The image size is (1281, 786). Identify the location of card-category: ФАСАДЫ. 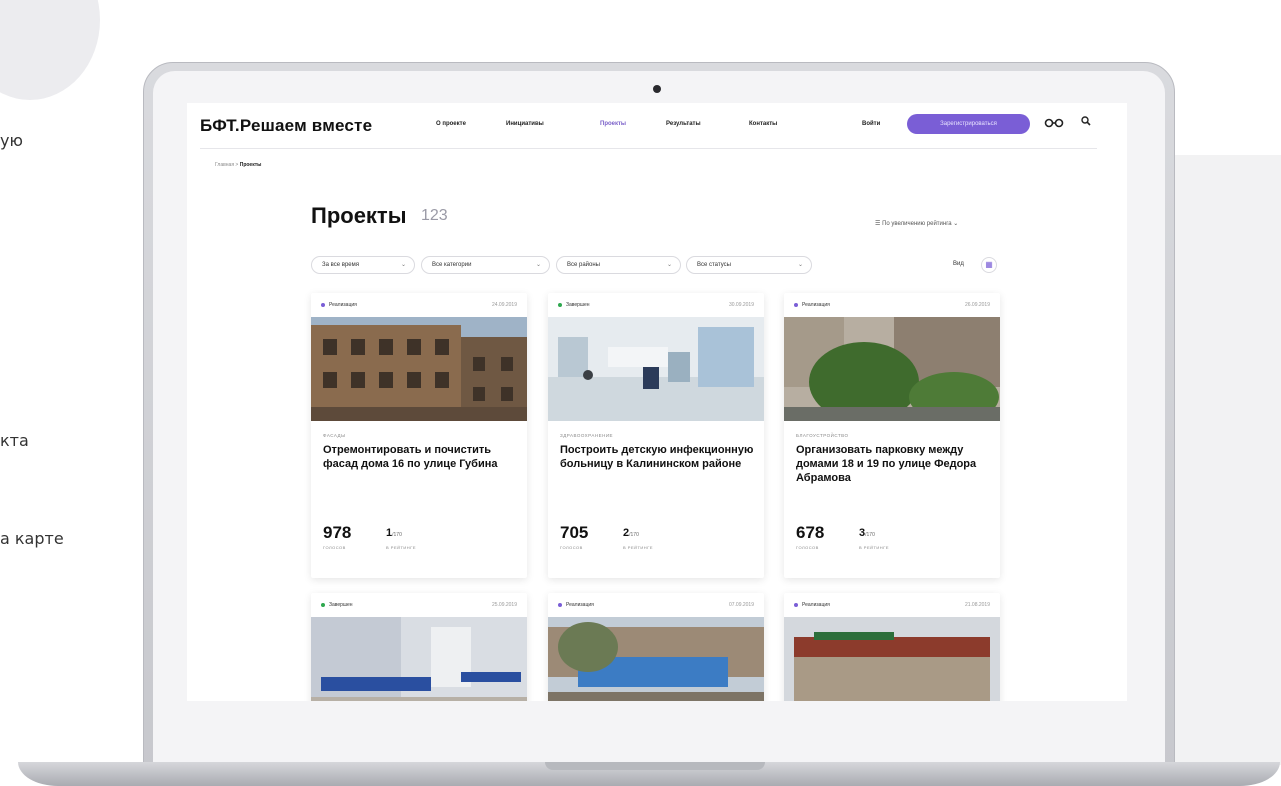
(334, 435).